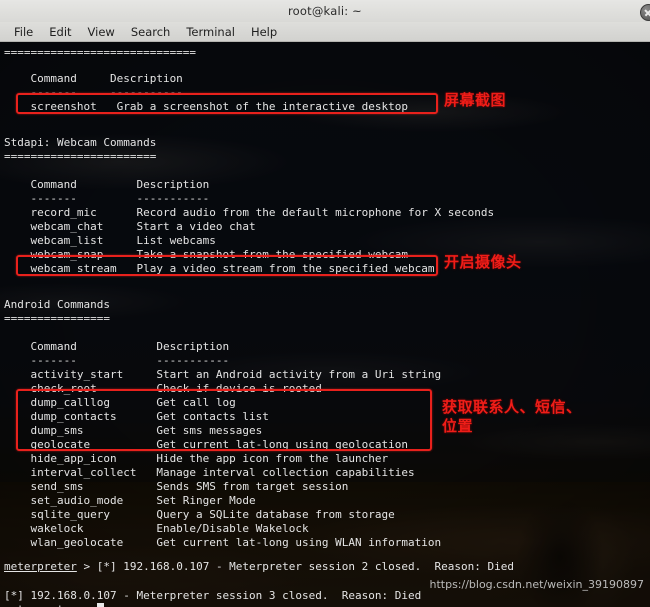 The image size is (650, 607). I want to click on prompt-label-2: meterpreter, so click(40, 605).